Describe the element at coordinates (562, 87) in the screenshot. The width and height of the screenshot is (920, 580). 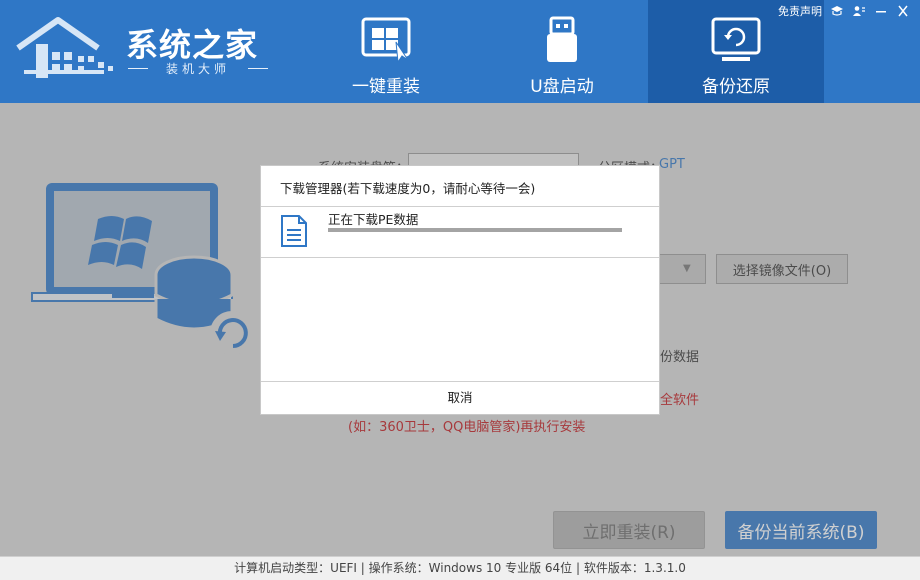
I see `tab-label: U盘启动` at that location.